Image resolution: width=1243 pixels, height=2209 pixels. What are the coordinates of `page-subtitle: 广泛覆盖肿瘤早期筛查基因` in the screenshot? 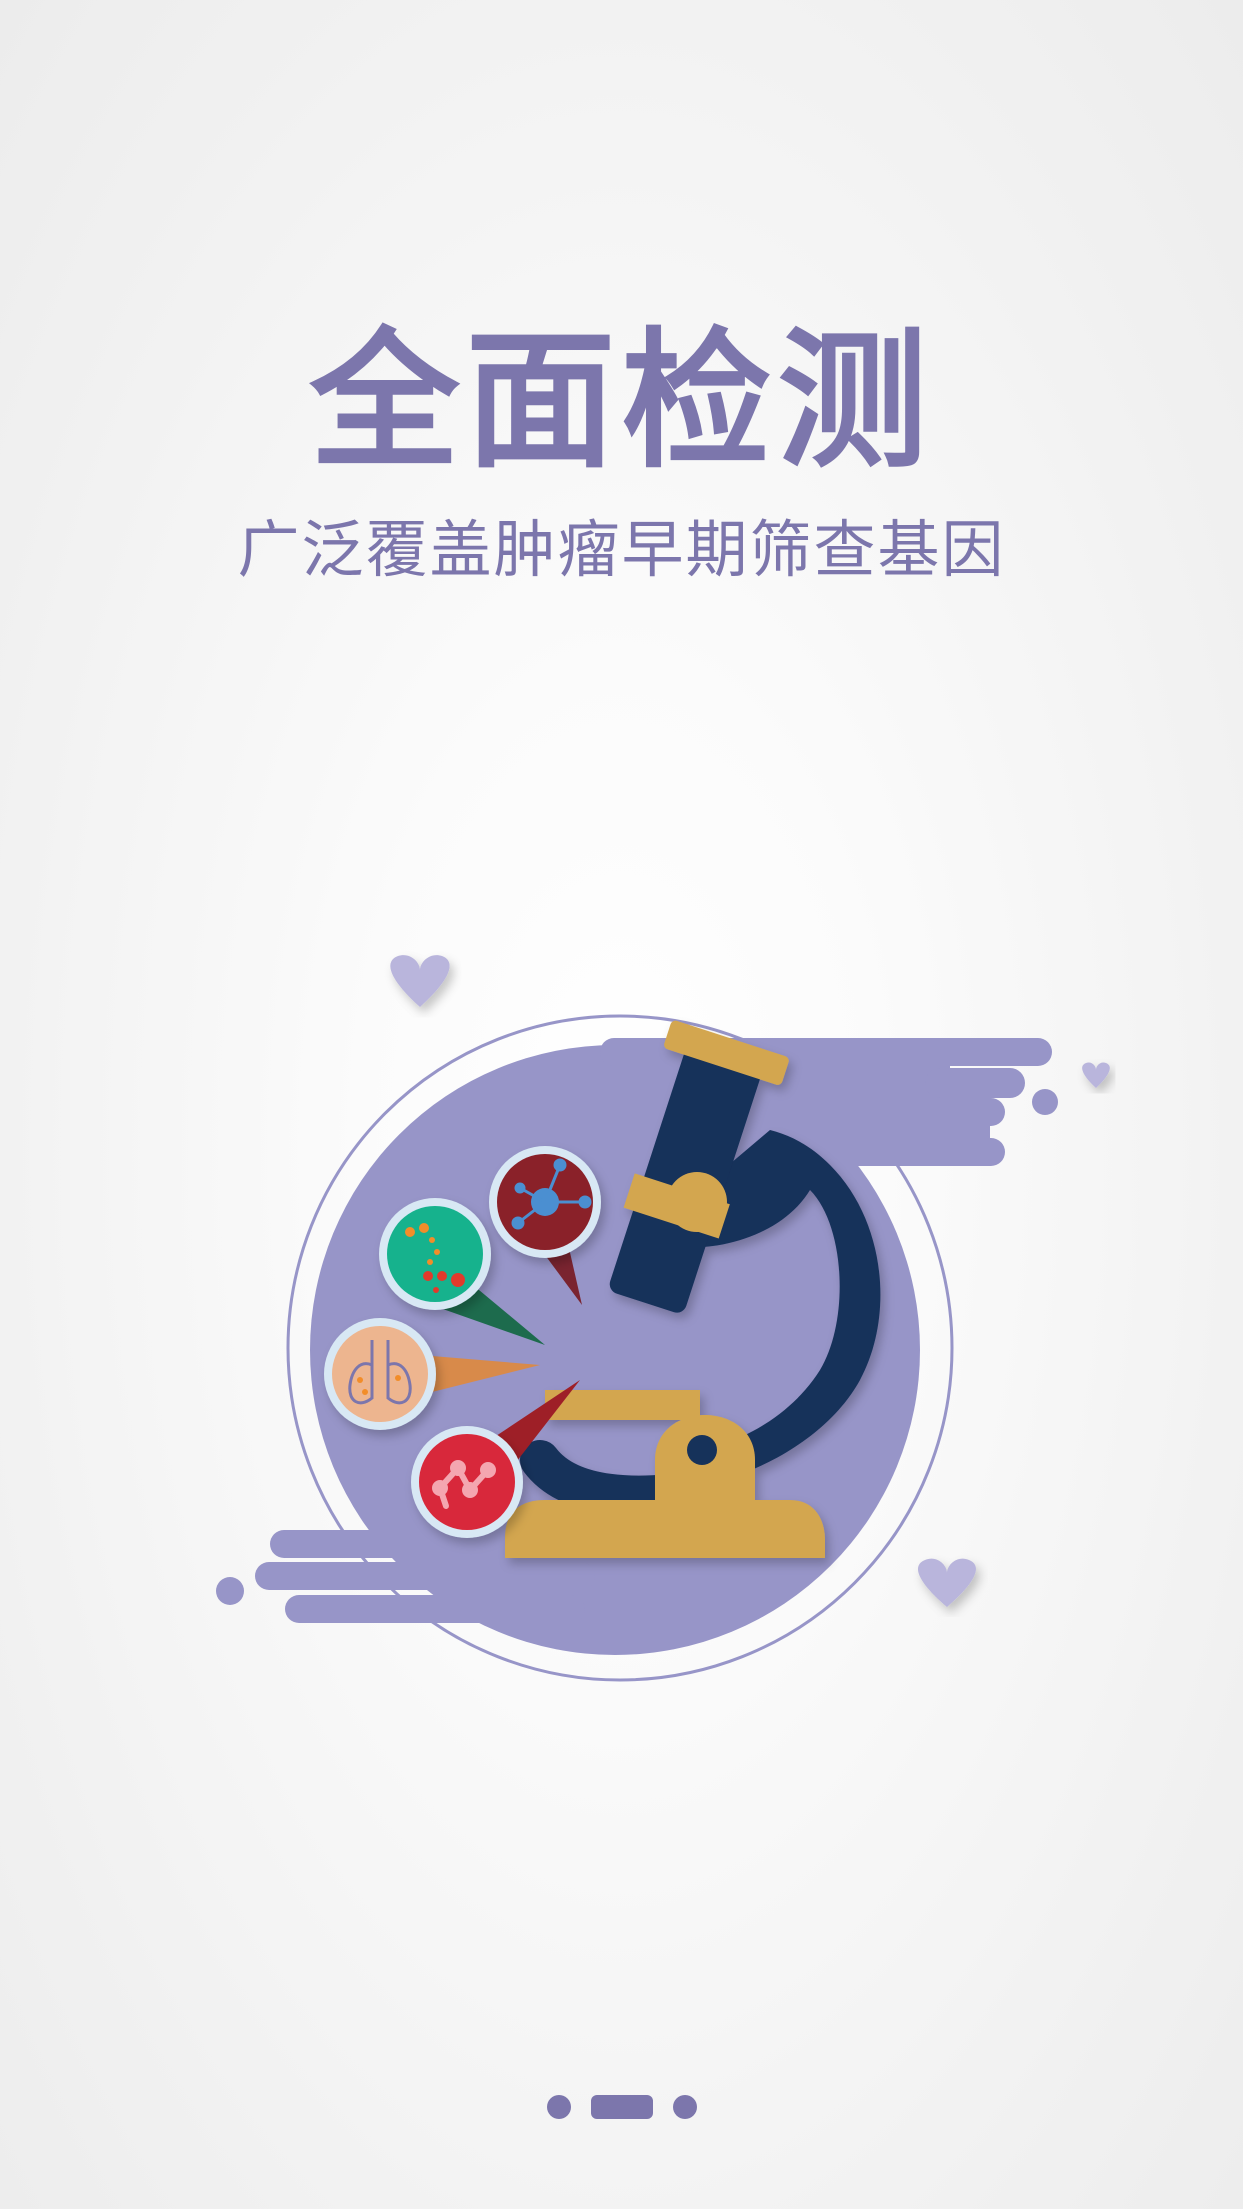 It's located at (621, 549).